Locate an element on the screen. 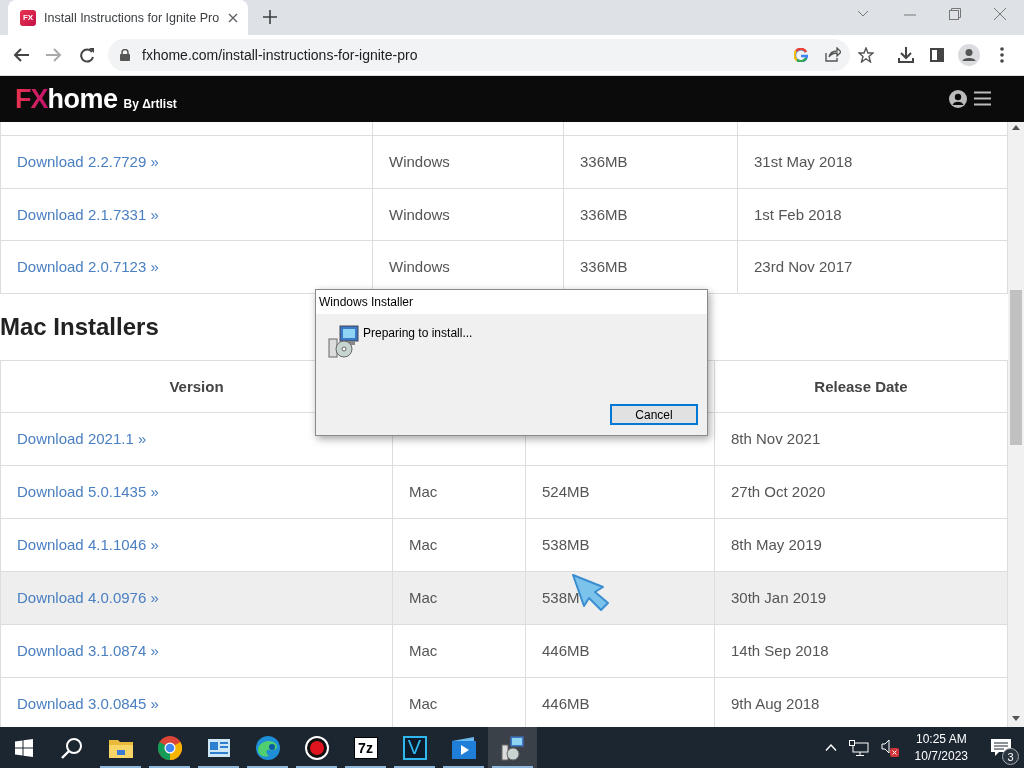 This screenshot has width=1024, height=768. table-cell: 8th May 2019 is located at coordinates (861, 544).